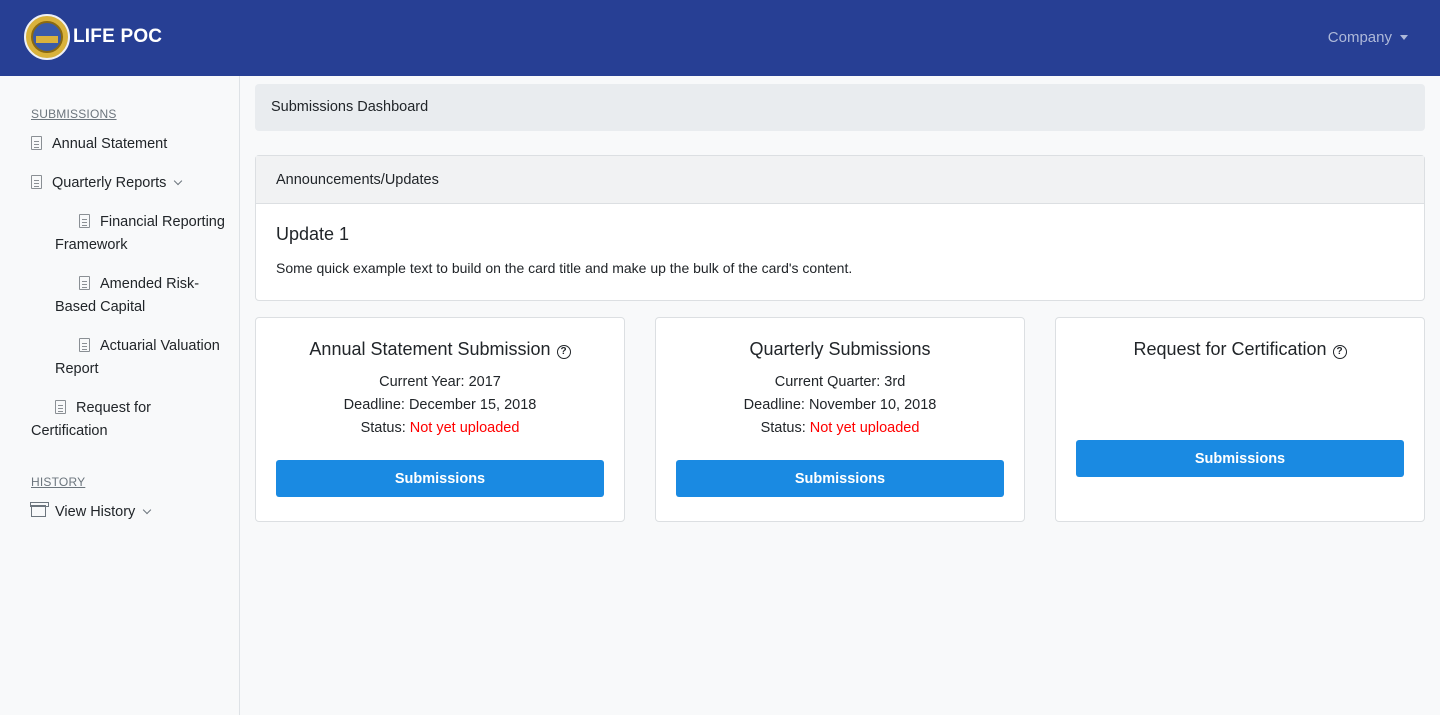  What do you see at coordinates (100, 307) in the screenshot?
I see `sidebar-item-label: Based Capital` at bounding box center [100, 307].